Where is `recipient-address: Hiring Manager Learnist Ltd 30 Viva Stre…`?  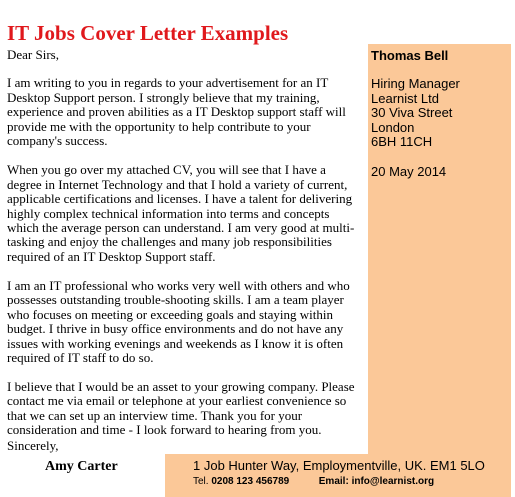
recipient-address: Hiring Manager Learnist Ltd 30 Viva Stre… is located at coordinates (415, 113).